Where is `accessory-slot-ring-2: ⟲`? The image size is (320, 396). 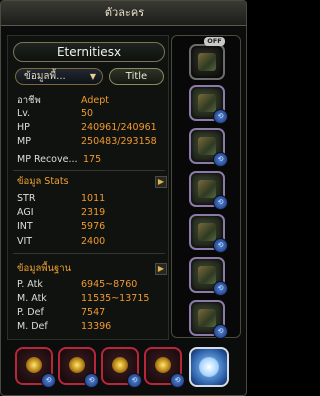
accessory-slot-ring-2: ⟲ is located at coordinates (164, 367).